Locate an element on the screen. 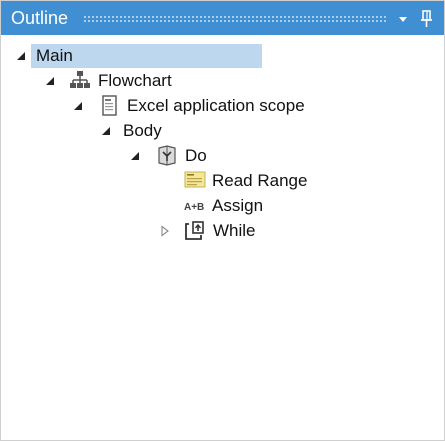  document-icon is located at coordinates (110, 105).